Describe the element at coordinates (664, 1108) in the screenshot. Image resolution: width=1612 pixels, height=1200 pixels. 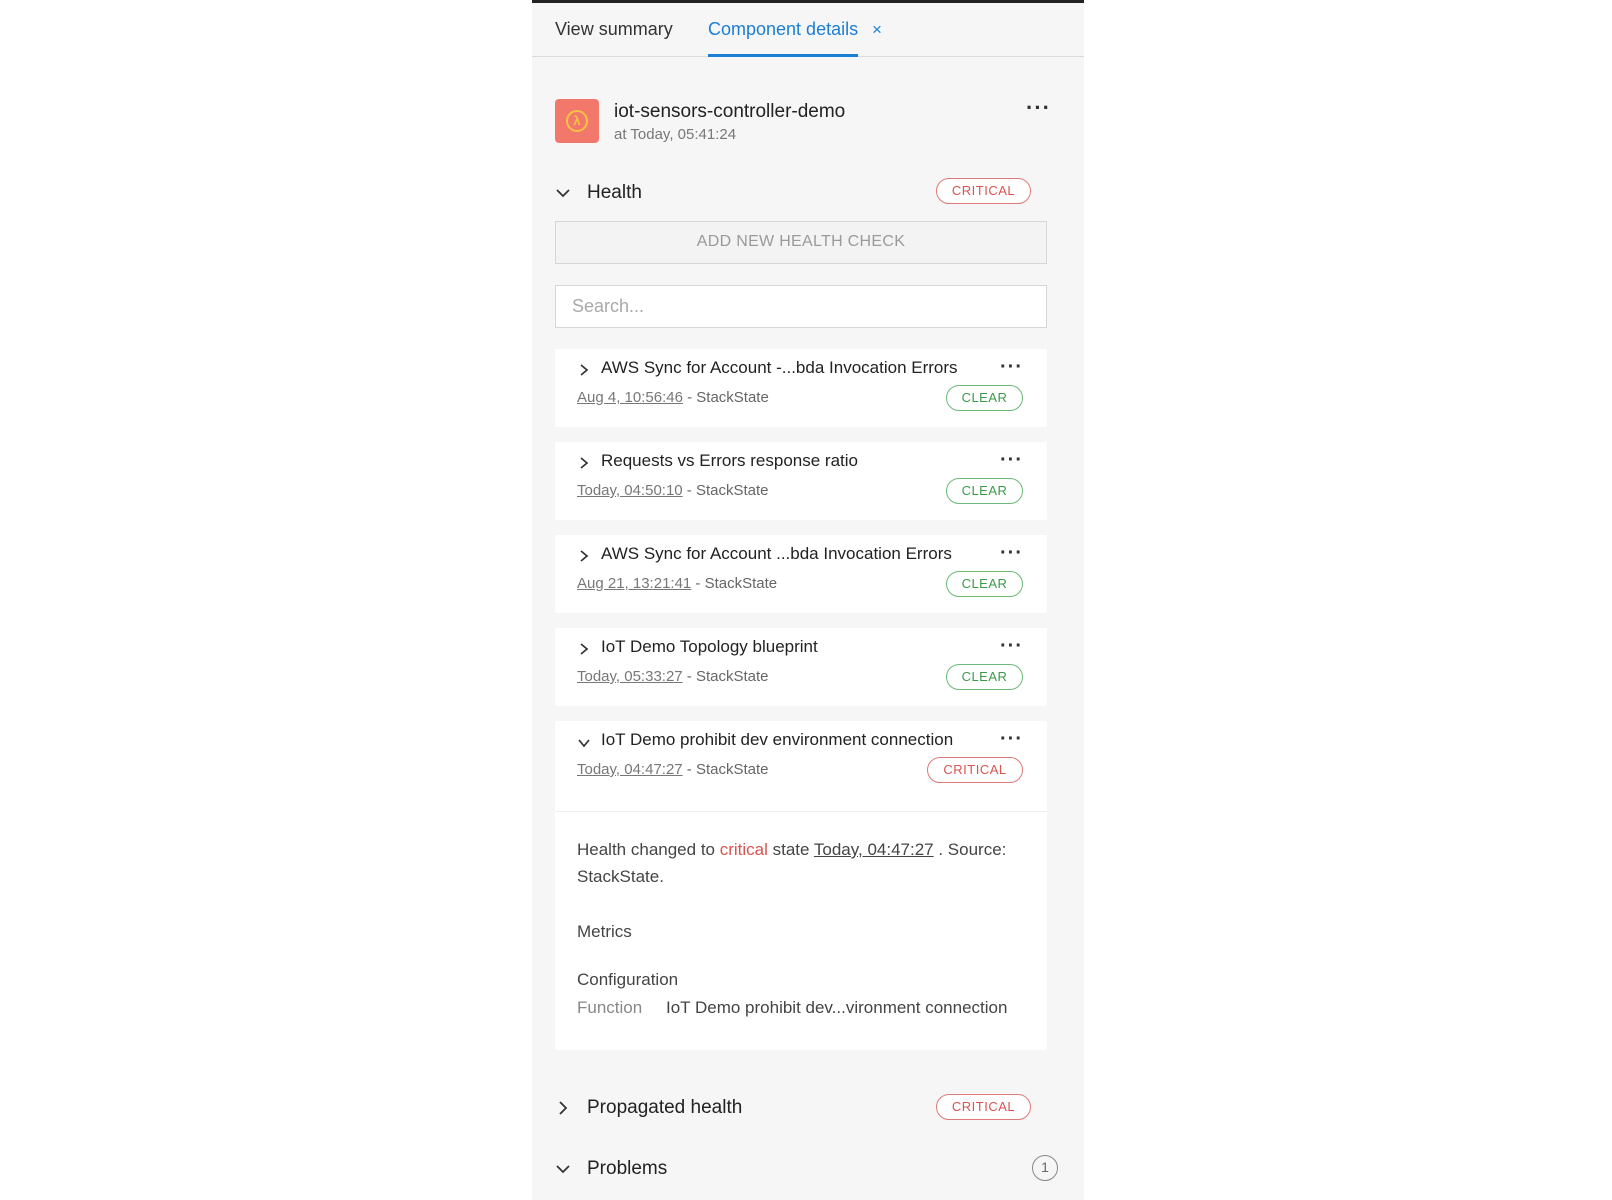
I see `propagated-health-section-title: Propagated health` at that location.